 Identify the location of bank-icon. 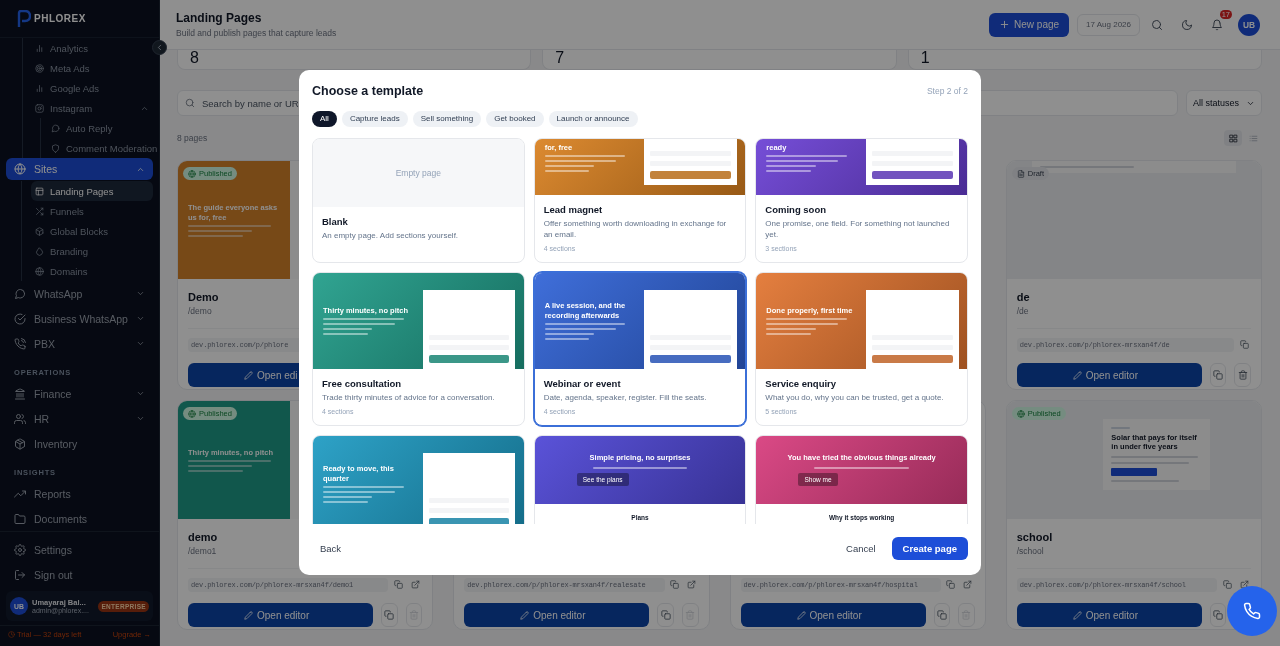
(20, 393).